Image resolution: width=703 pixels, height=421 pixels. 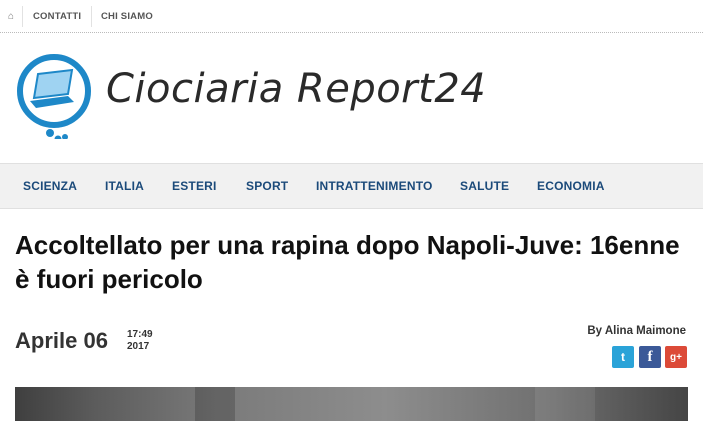 I want to click on image-shade, so click(x=215, y=404).